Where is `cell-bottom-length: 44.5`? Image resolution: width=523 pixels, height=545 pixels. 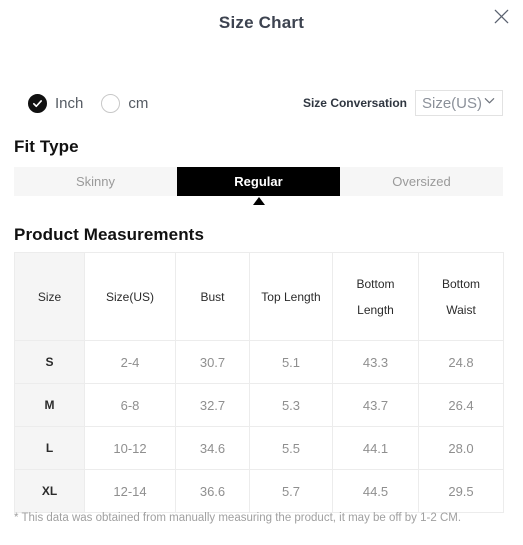 cell-bottom-length: 44.5 is located at coordinates (375, 491).